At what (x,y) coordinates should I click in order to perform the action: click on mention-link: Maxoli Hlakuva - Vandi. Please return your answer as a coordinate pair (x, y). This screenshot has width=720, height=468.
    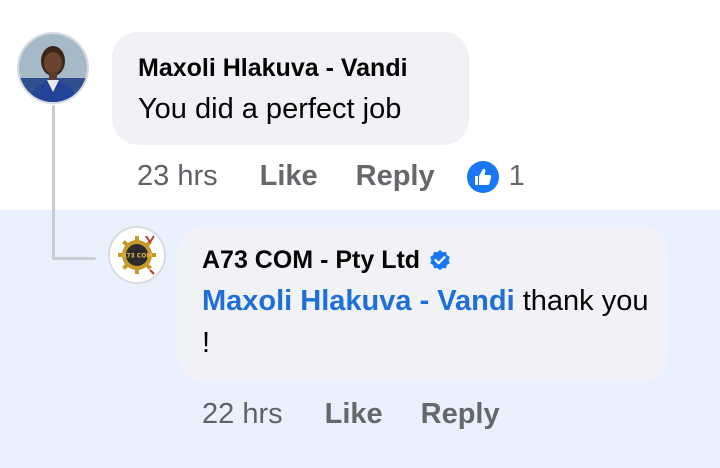
    Looking at the image, I should click on (358, 301).